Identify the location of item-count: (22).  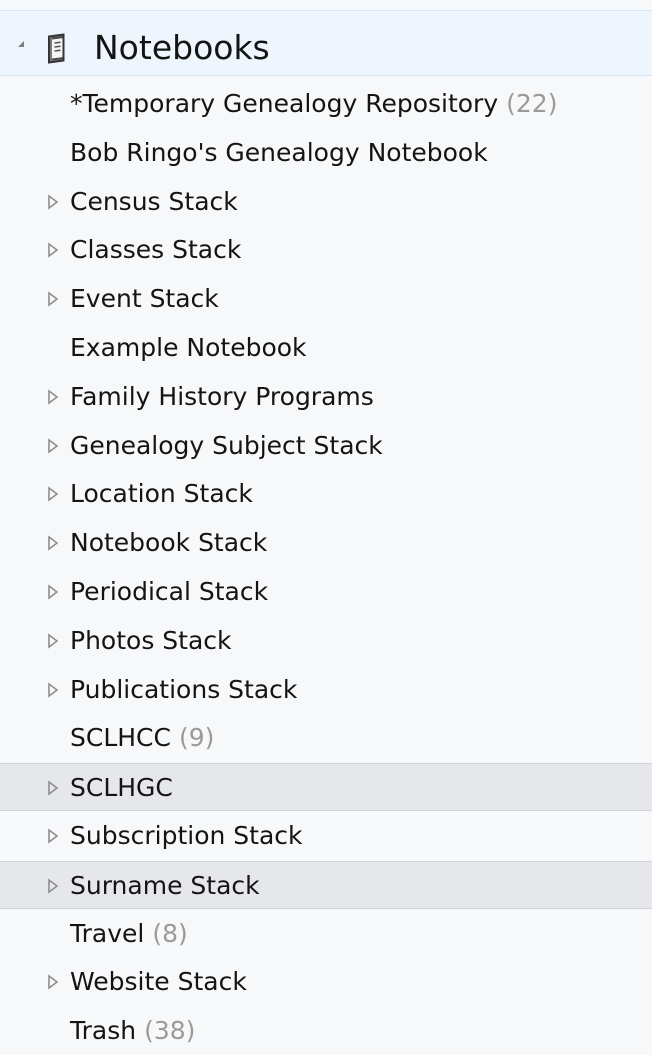
(532, 103).